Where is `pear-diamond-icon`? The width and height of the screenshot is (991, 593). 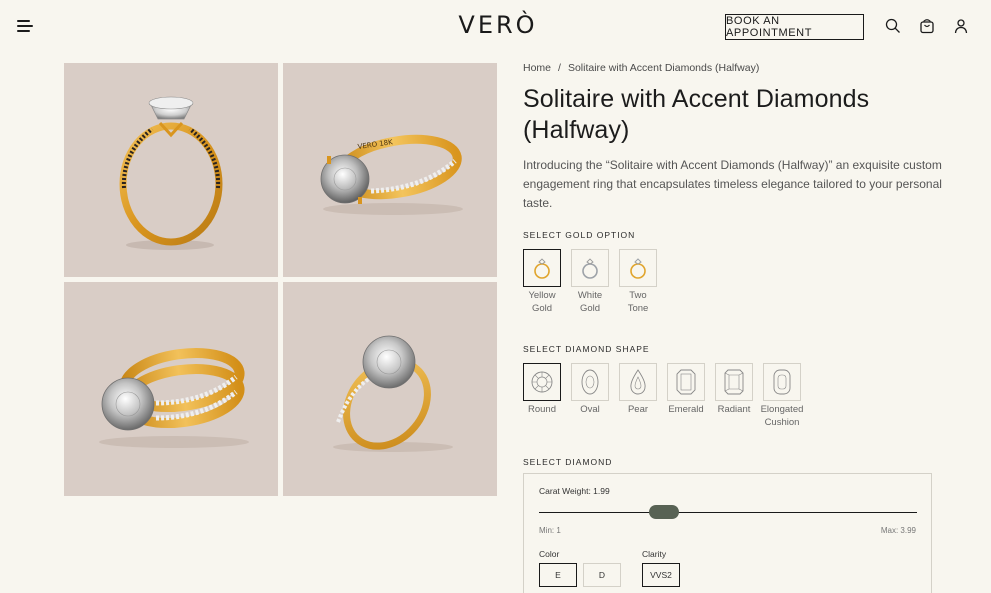
pear-diamond-icon is located at coordinates (638, 382).